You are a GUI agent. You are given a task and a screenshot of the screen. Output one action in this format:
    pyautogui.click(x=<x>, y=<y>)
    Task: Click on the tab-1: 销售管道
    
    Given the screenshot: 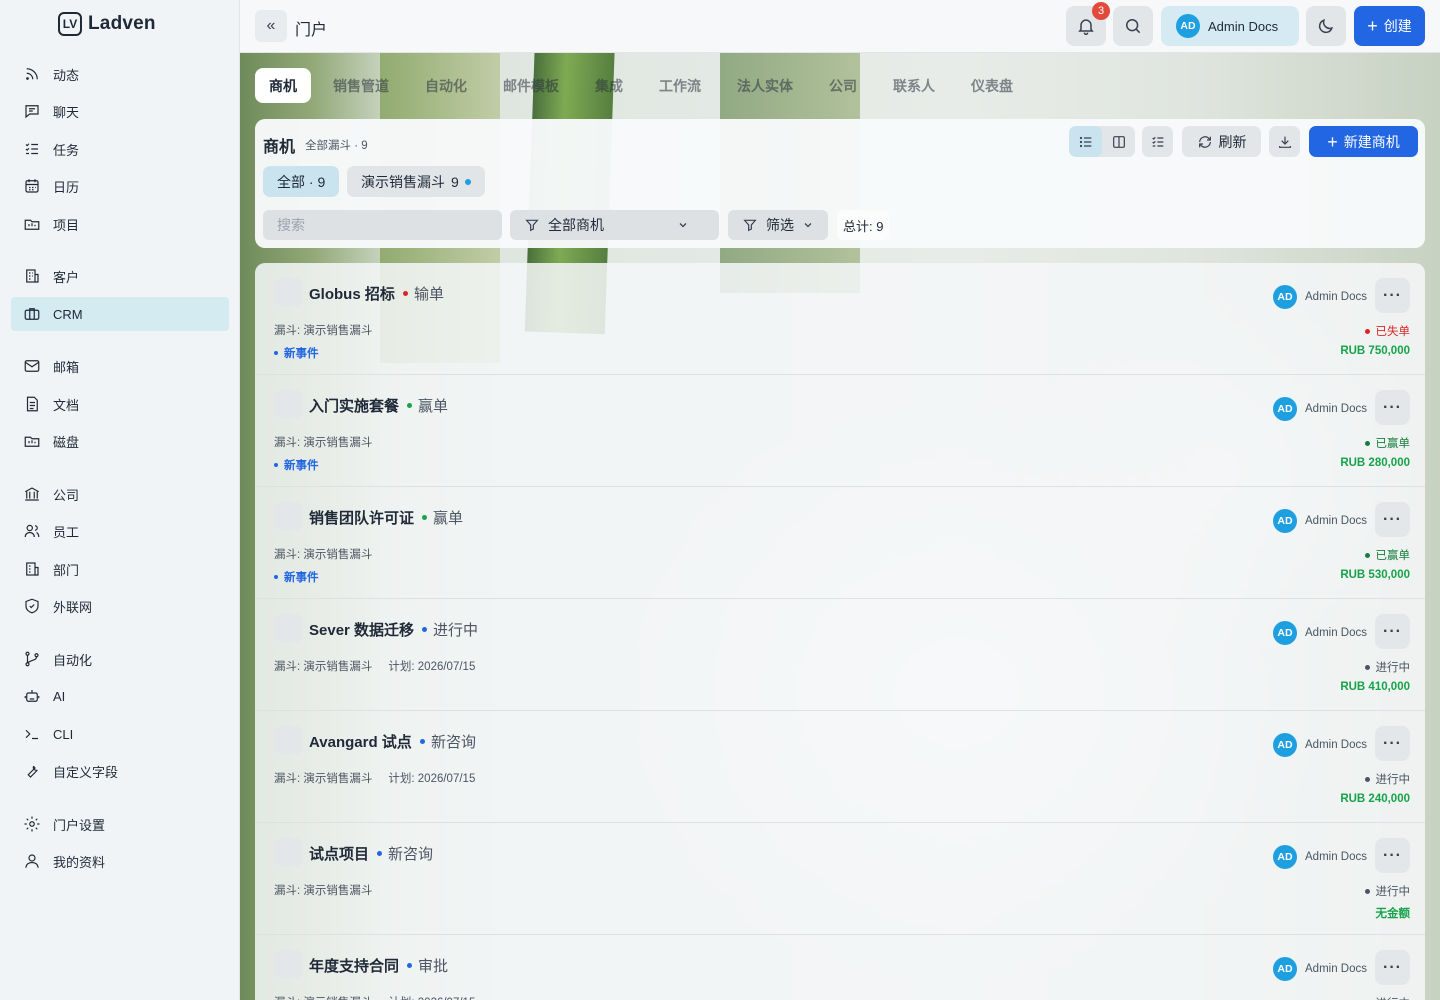 What is the action you would take?
    pyautogui.click(x=361, y=85)
    